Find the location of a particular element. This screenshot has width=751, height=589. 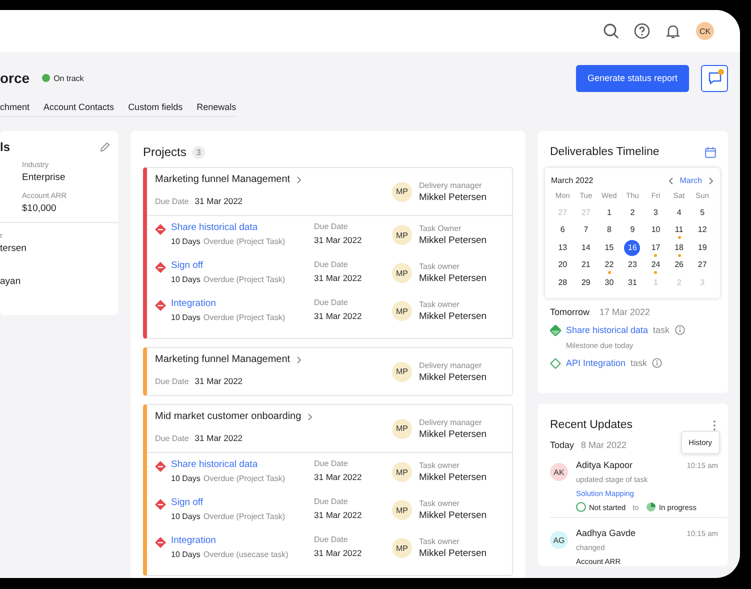

calendar-day: 3 is located at coordinates (656, 212).